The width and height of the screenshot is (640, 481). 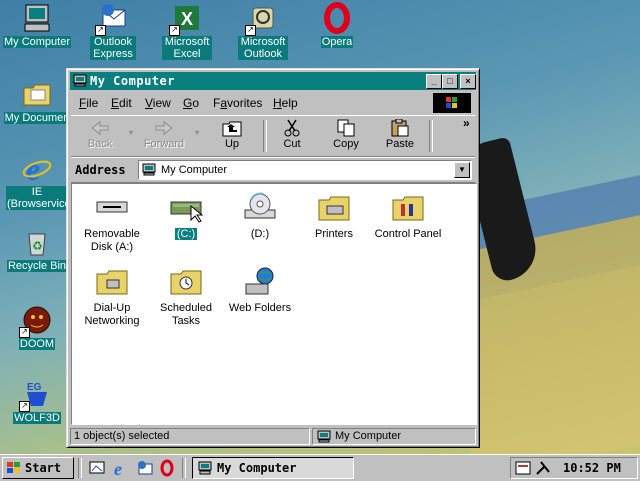 I want to click on item-drive-c: (C:), so click(x=186, y=216).